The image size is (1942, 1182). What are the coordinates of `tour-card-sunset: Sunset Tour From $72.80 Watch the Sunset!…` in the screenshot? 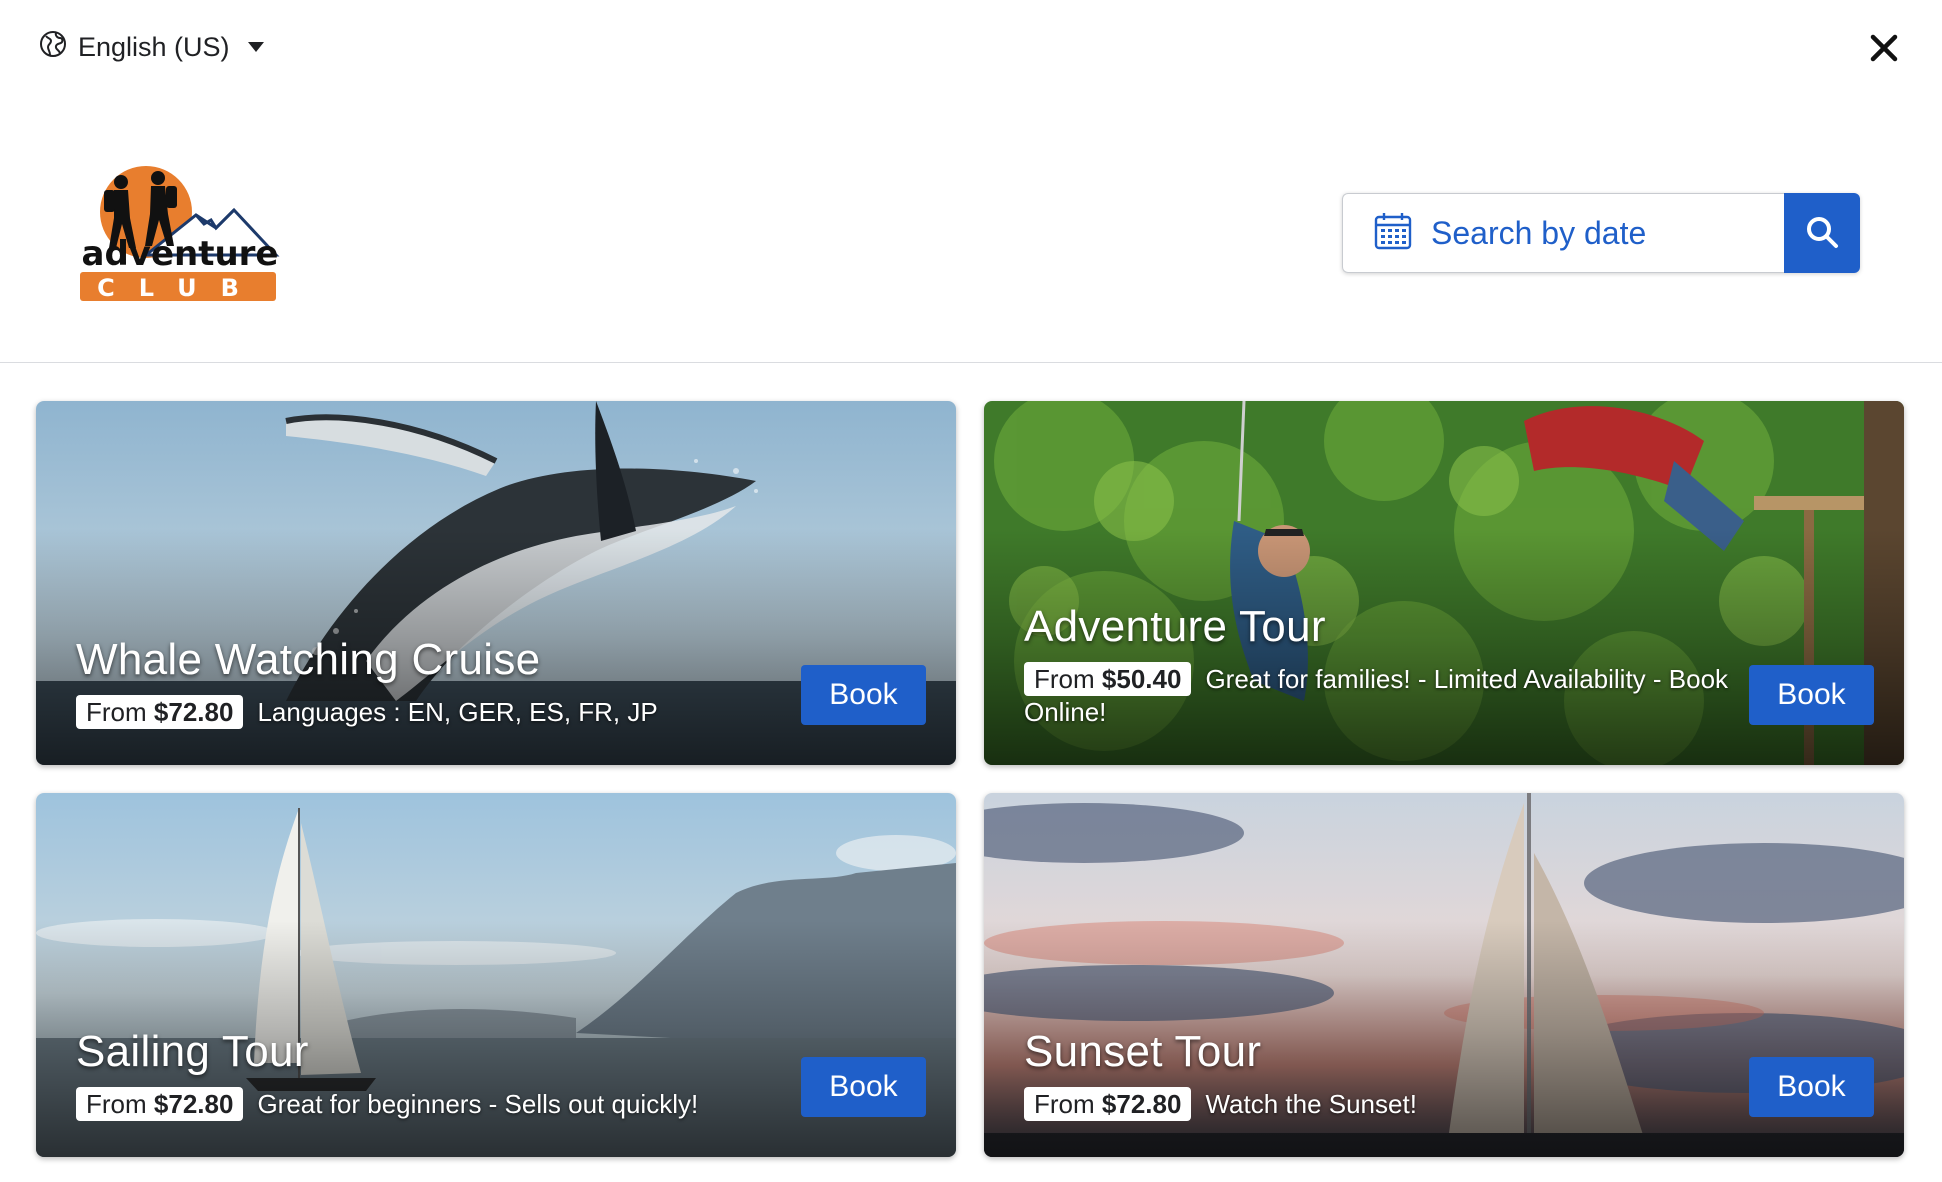 It's located at (1444, 975).